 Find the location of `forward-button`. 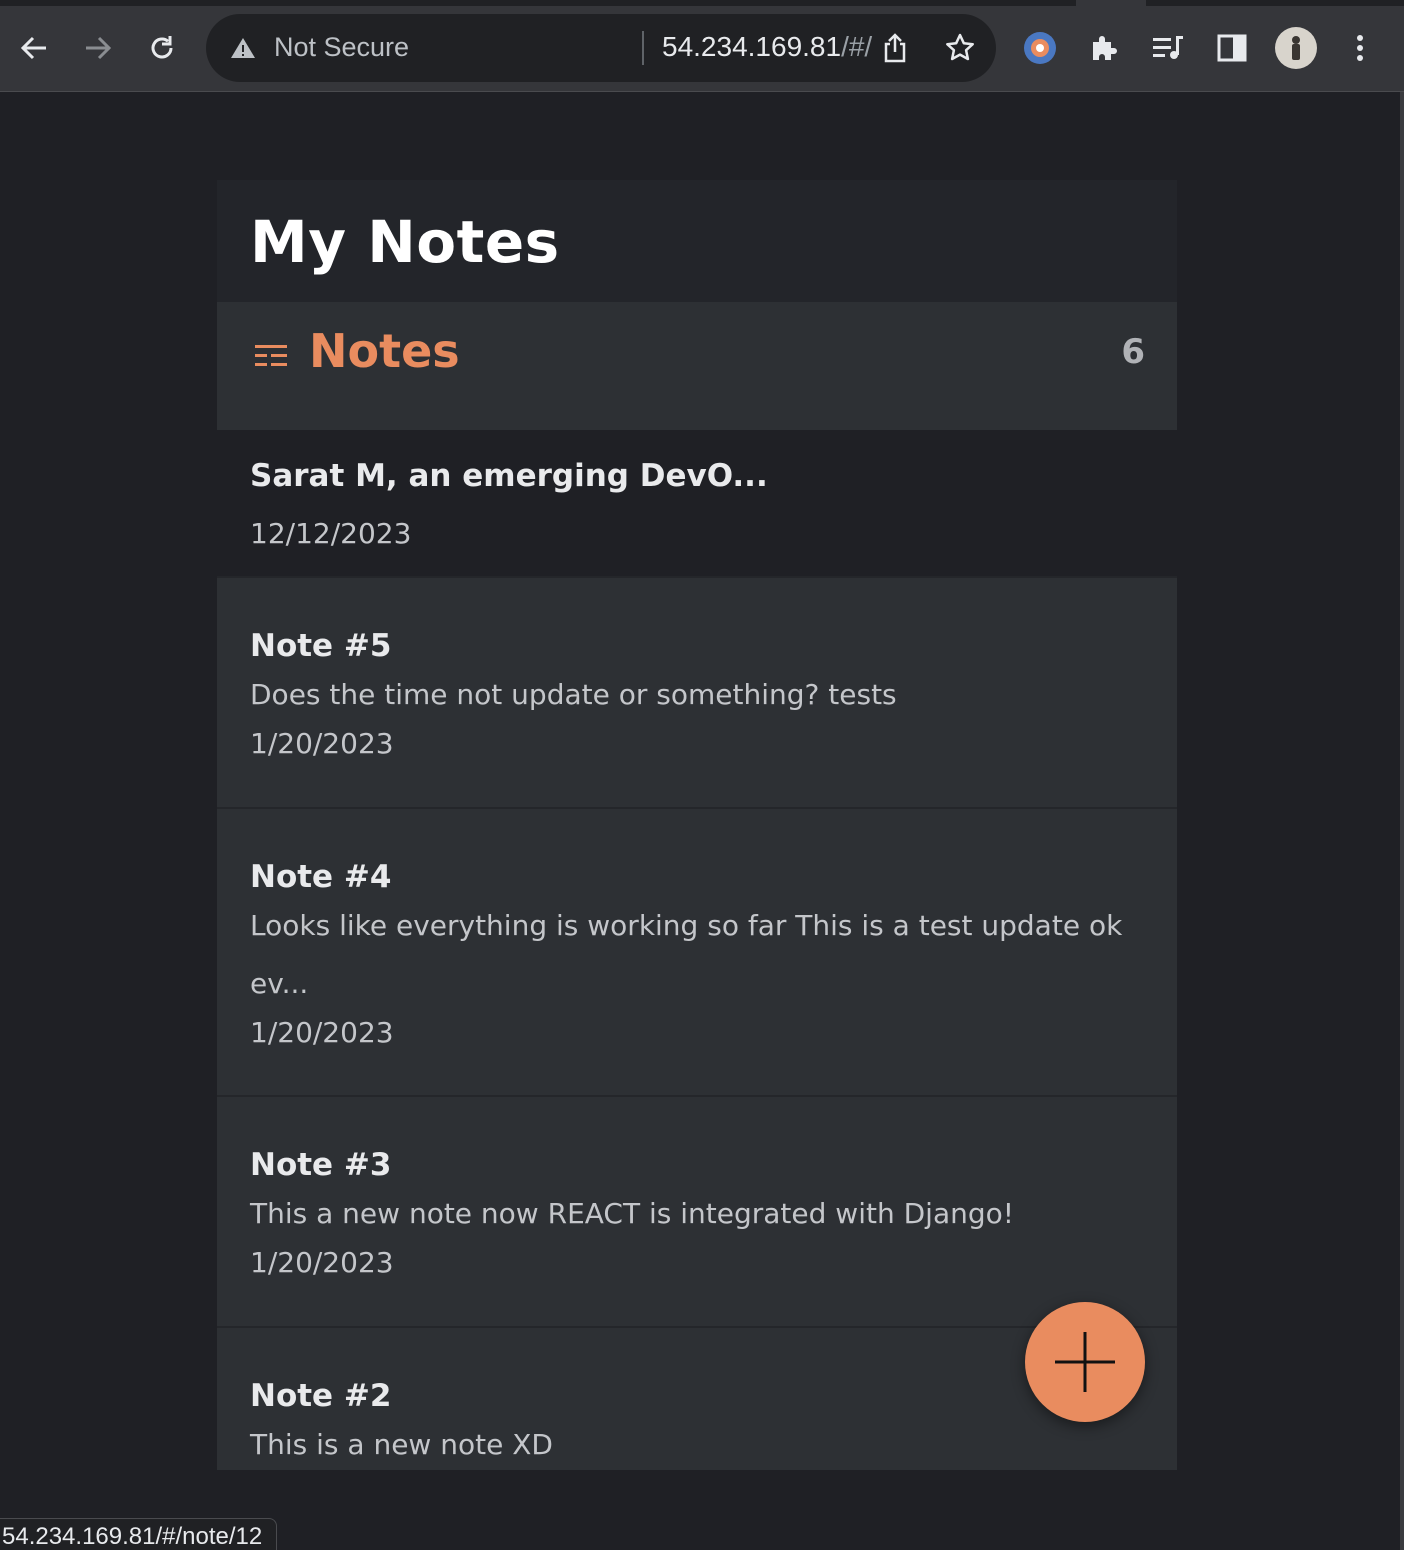

forward-button is located at coordinates (98, 48).